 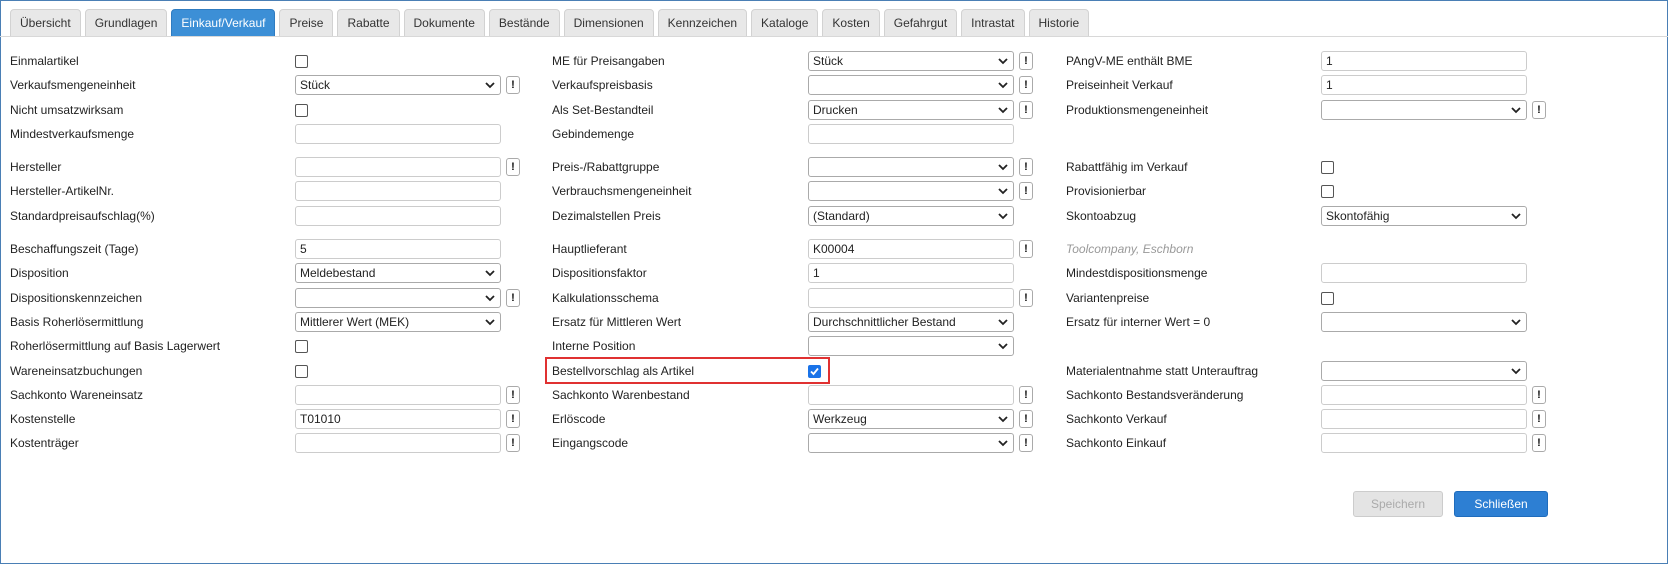 I want to click on select-set-bestandteil: Drucken, so click(x=911, y=110).